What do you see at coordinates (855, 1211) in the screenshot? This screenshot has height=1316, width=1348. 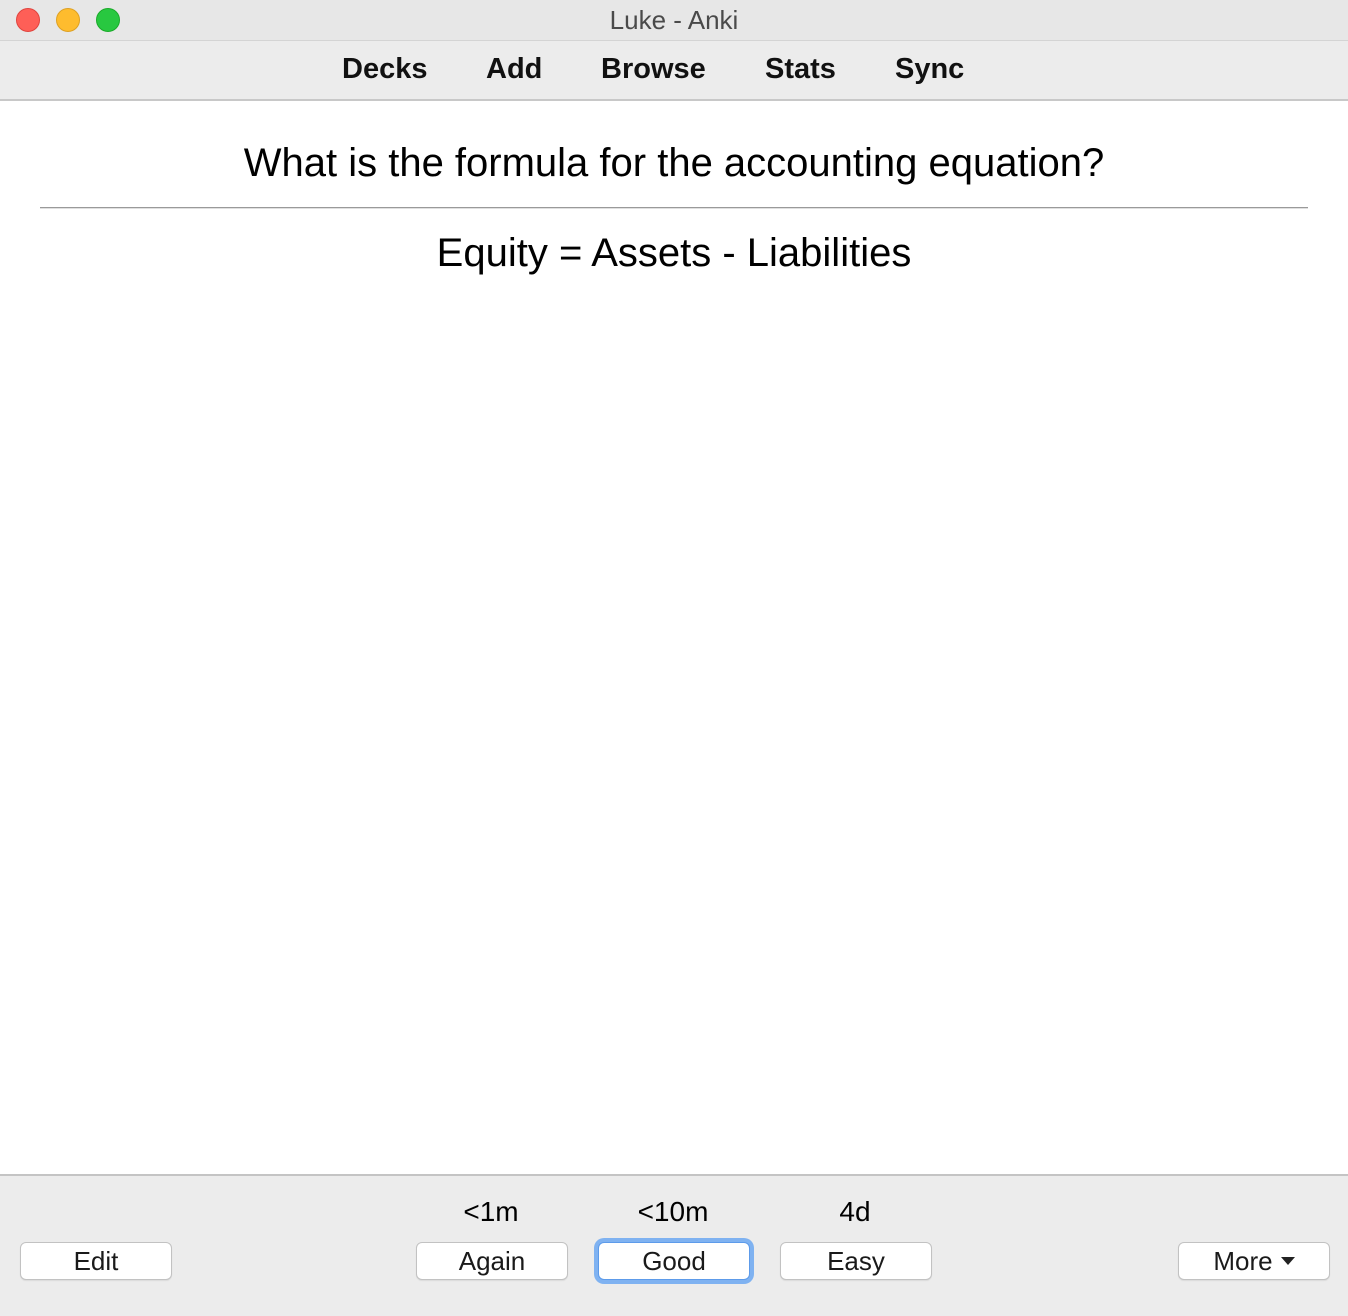 I see `easy-due-label: 4d` at bounding box center [855, 1211].